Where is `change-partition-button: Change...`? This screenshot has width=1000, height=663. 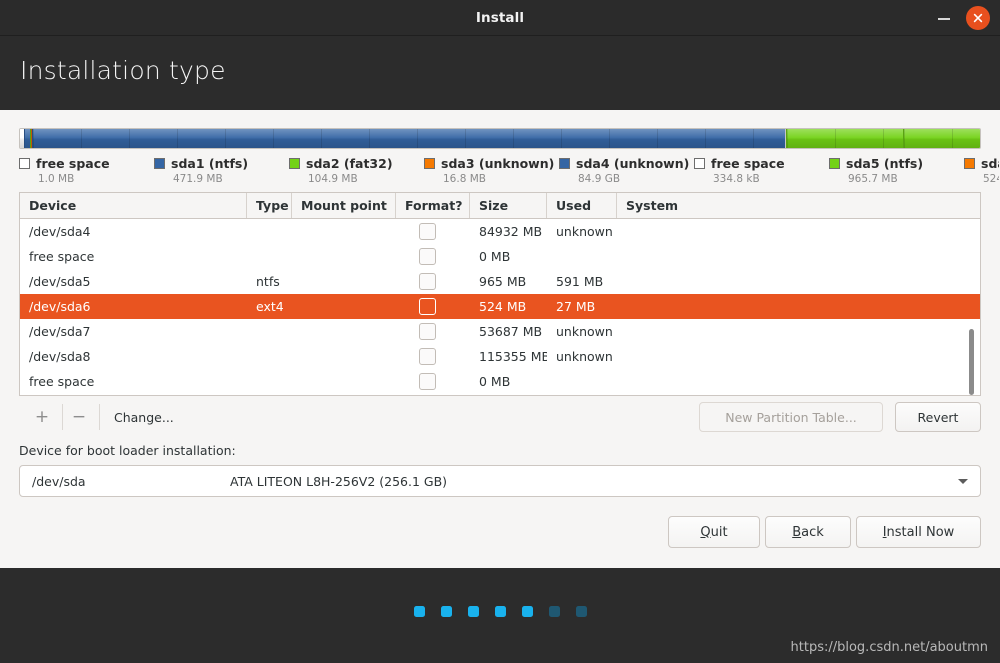
change-partition-button: Change... is located at coordinates (159, 417).